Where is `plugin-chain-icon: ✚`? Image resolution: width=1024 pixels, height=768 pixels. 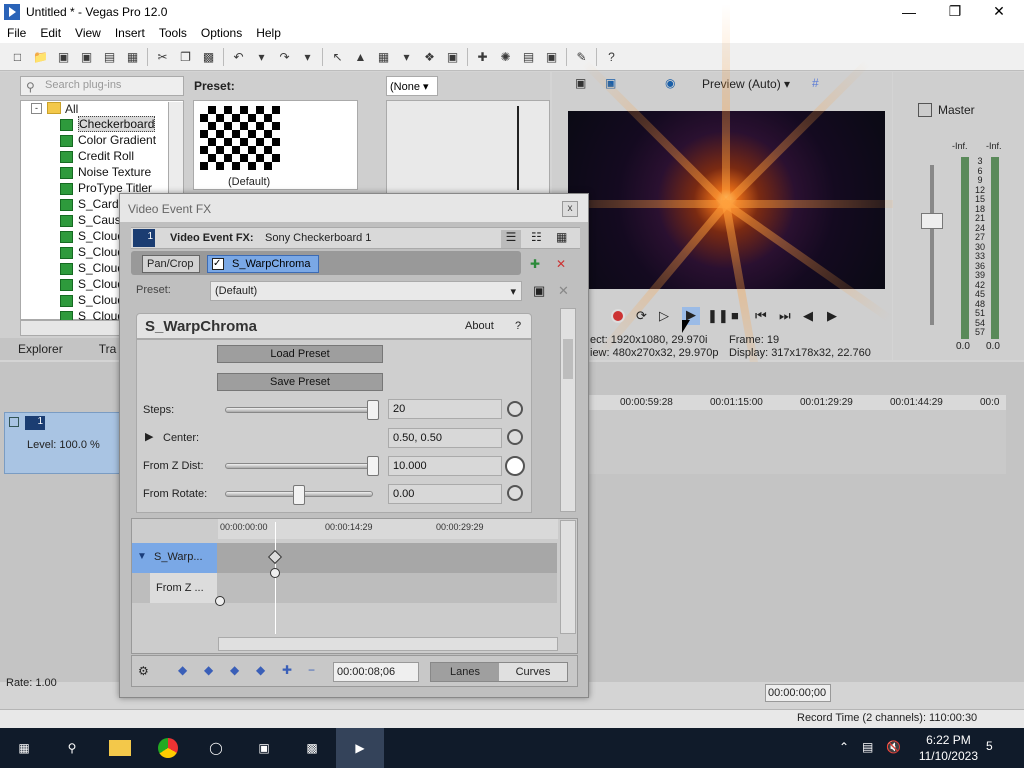 plugin-chain-icon: ✚ is located at coordinates (535, 264).